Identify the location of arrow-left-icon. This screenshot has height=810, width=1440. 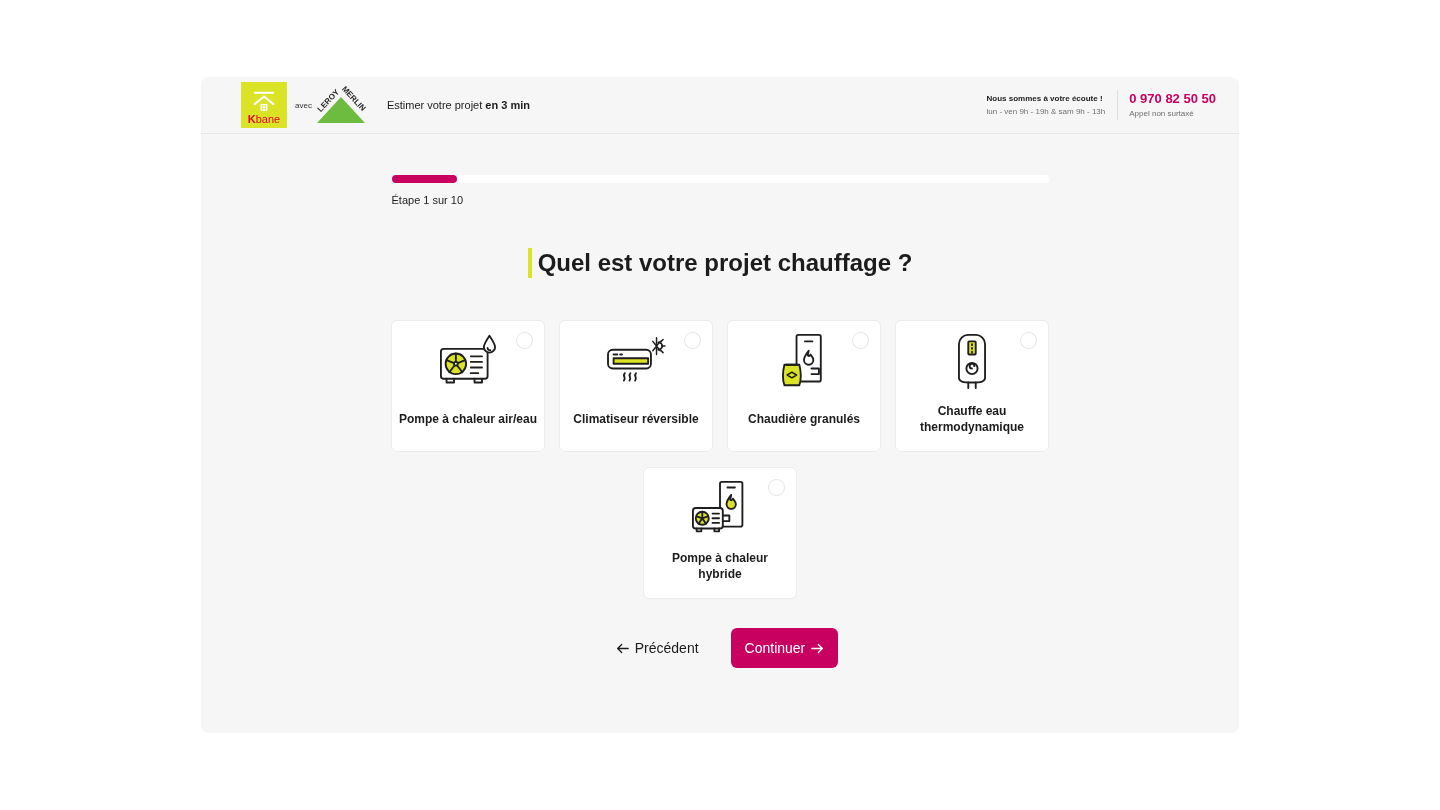
(622, 648).